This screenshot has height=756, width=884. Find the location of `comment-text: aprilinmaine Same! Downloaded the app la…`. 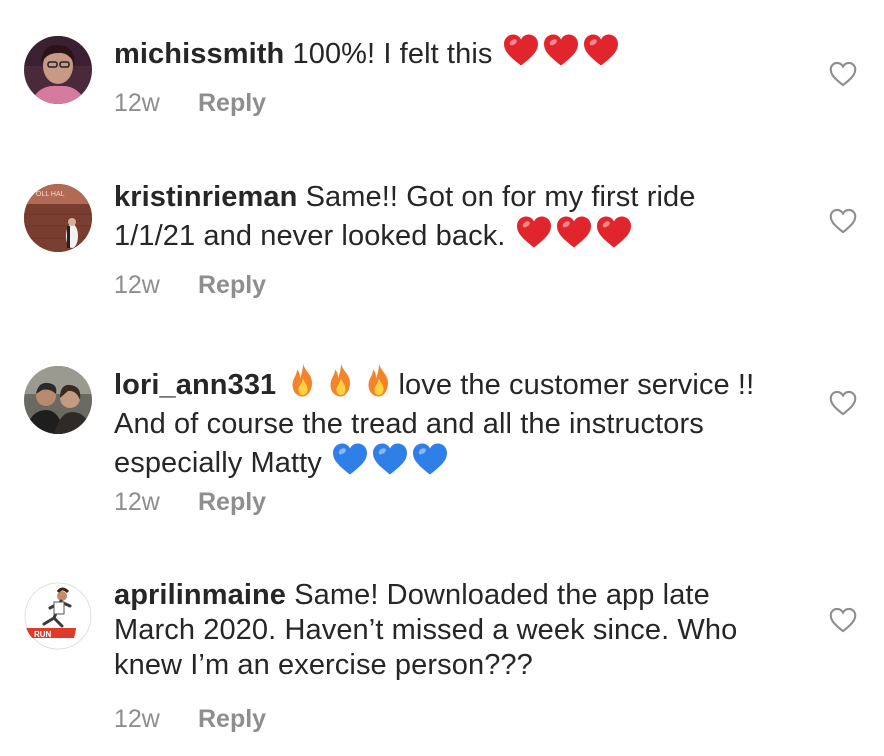

comment-text: aprilinmaine Same! Downloaded the app la… is located at coordinates (439, 630).